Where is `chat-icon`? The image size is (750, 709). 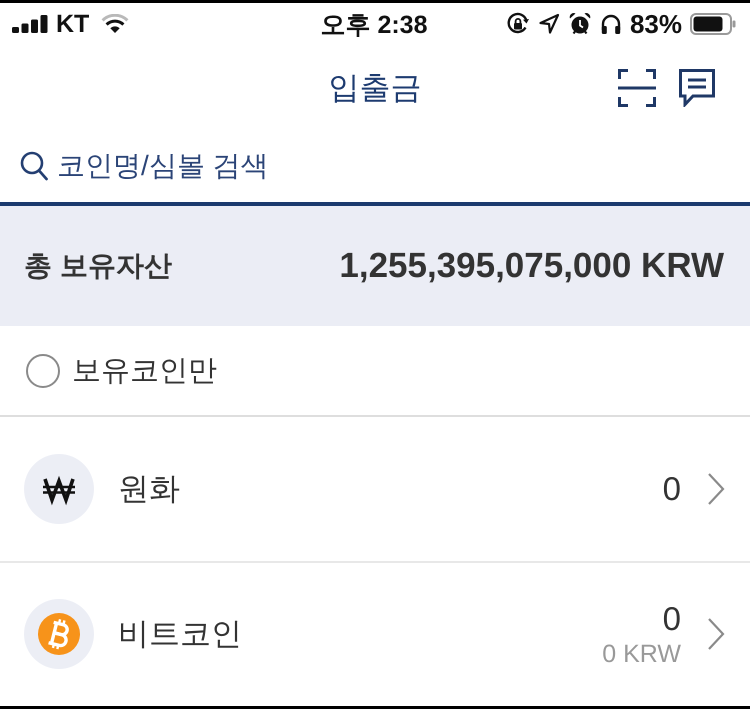
chat-icon is located at coordinates (697, 87).